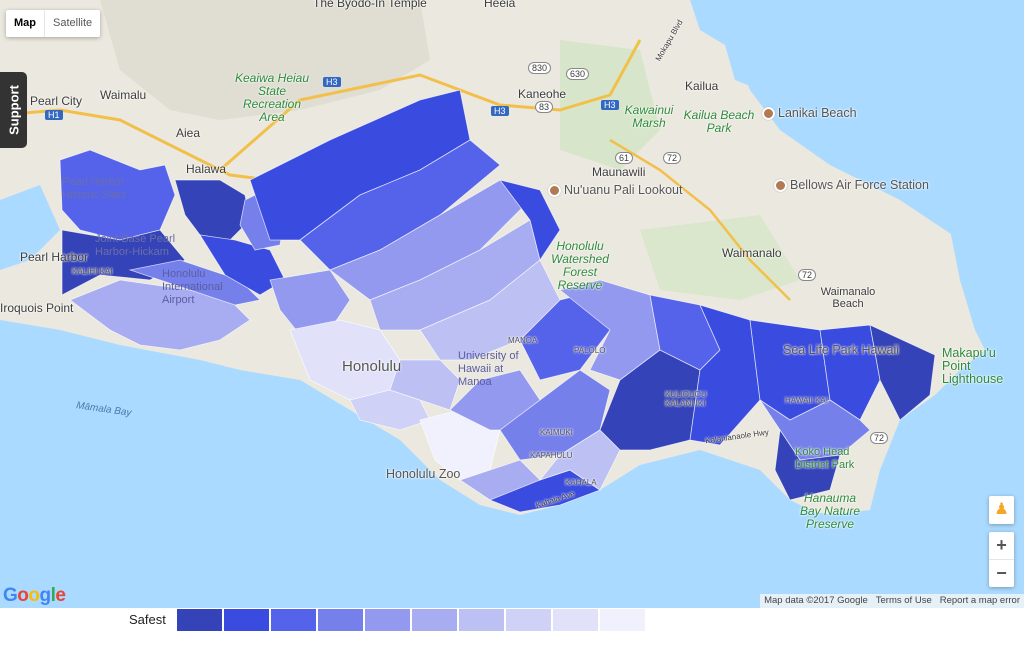 Image resolution: width=1024 pixels, height=646 pixels. Describe the element at coordinates (25, 23) in the screenshot. I see `map-type-map-button: Map` at that location.